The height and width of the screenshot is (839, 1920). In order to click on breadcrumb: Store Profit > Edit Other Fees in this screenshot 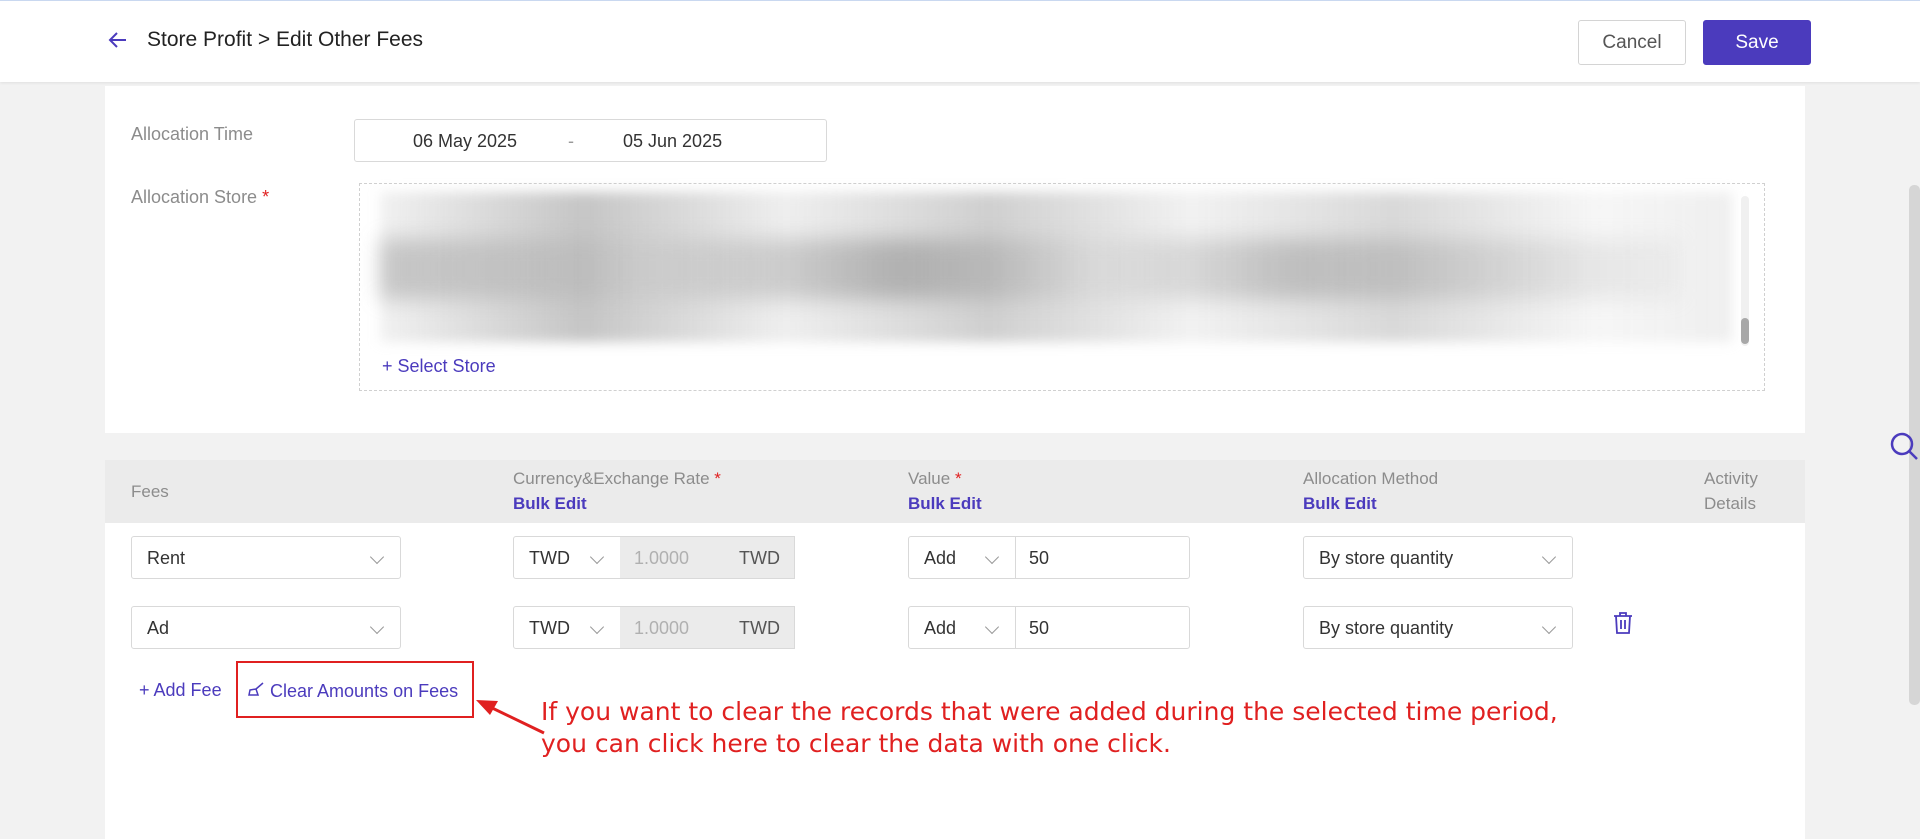, I will do `click(285, 39)`.